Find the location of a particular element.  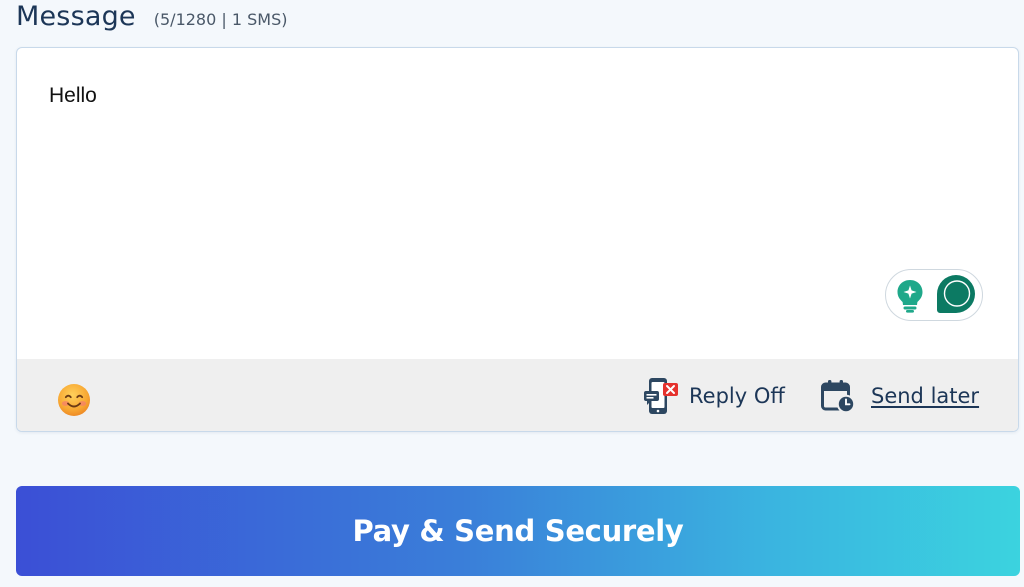

composer-toolbar: Reply Off Send later is located at coordinates (517, 395).